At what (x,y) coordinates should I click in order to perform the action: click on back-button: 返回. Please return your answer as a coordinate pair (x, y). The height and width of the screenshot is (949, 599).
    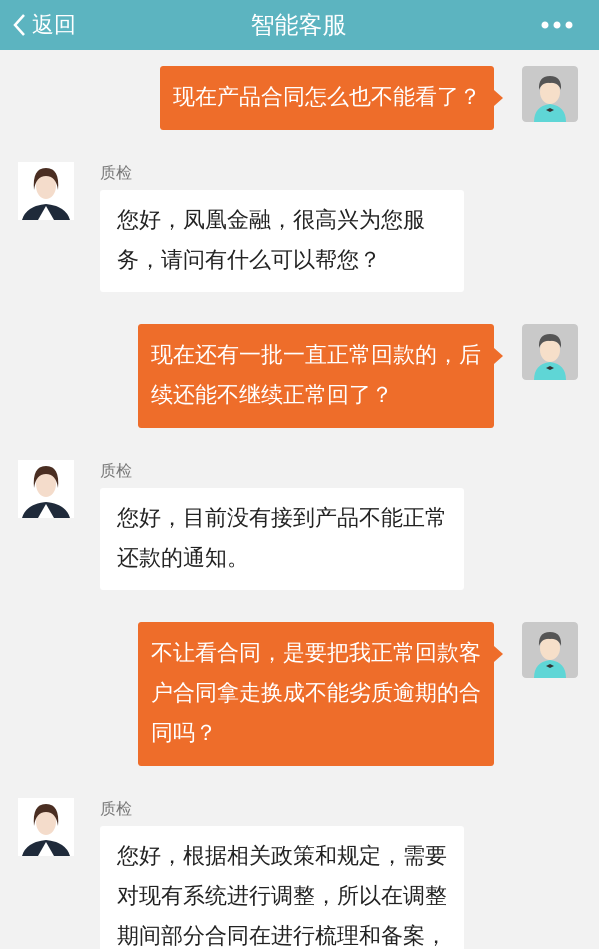
    Looking at the image, I should click on (72, 25).